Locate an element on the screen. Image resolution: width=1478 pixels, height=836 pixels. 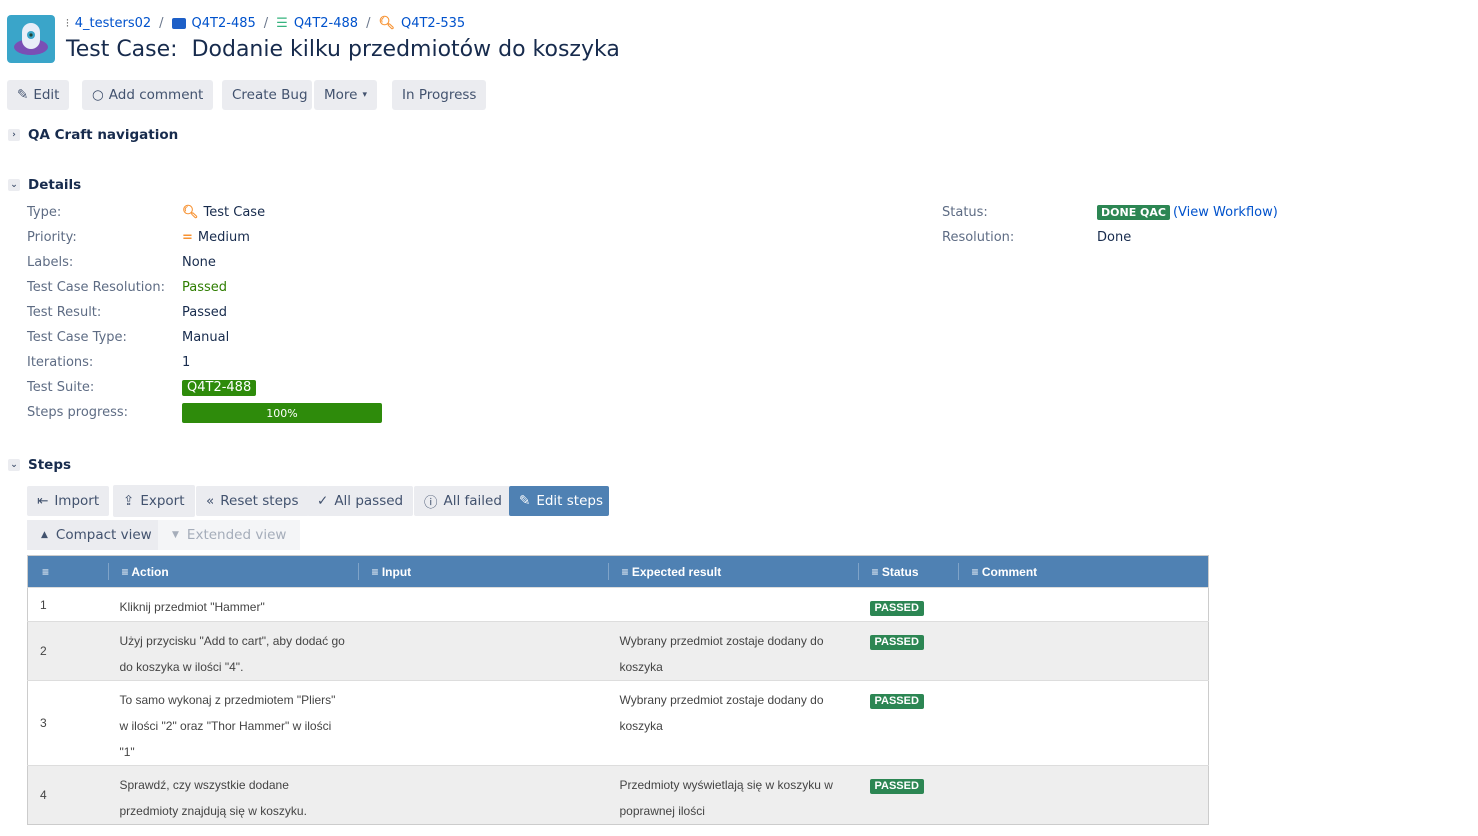
check-icon: ✓ is located at coordinates (323, 501).